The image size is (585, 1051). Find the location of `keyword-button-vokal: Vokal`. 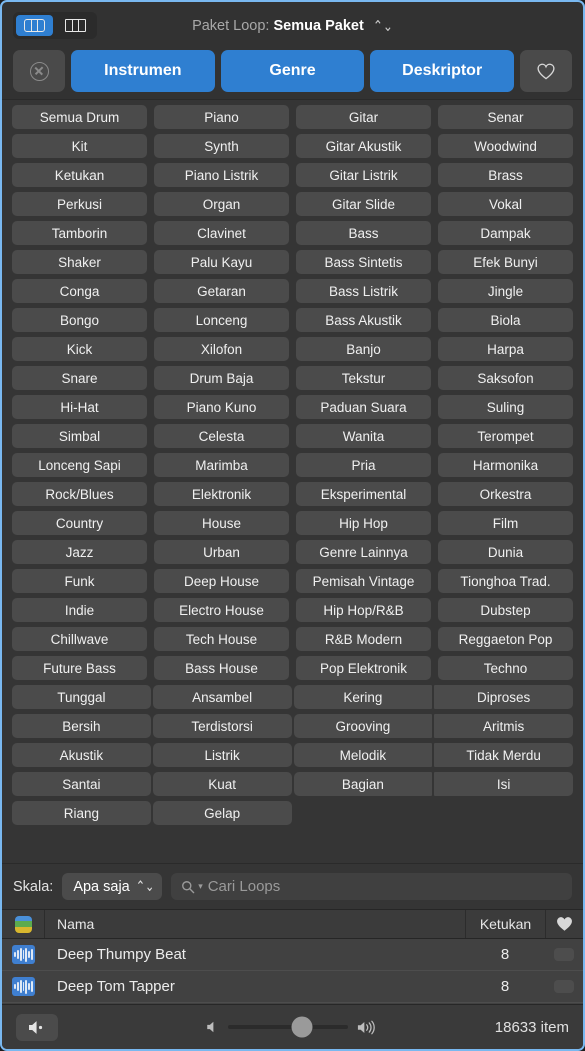

keyword-button-vokal: Vokal is located at coordinates (505, 204).